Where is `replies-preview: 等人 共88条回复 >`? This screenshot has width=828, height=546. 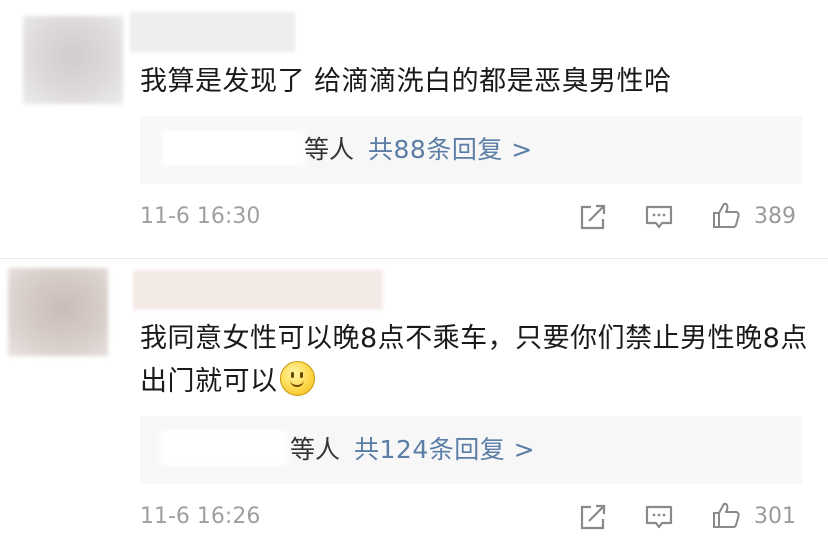
replies-preview: 等人 共88条回复 > is located at coordinates (471, 150).